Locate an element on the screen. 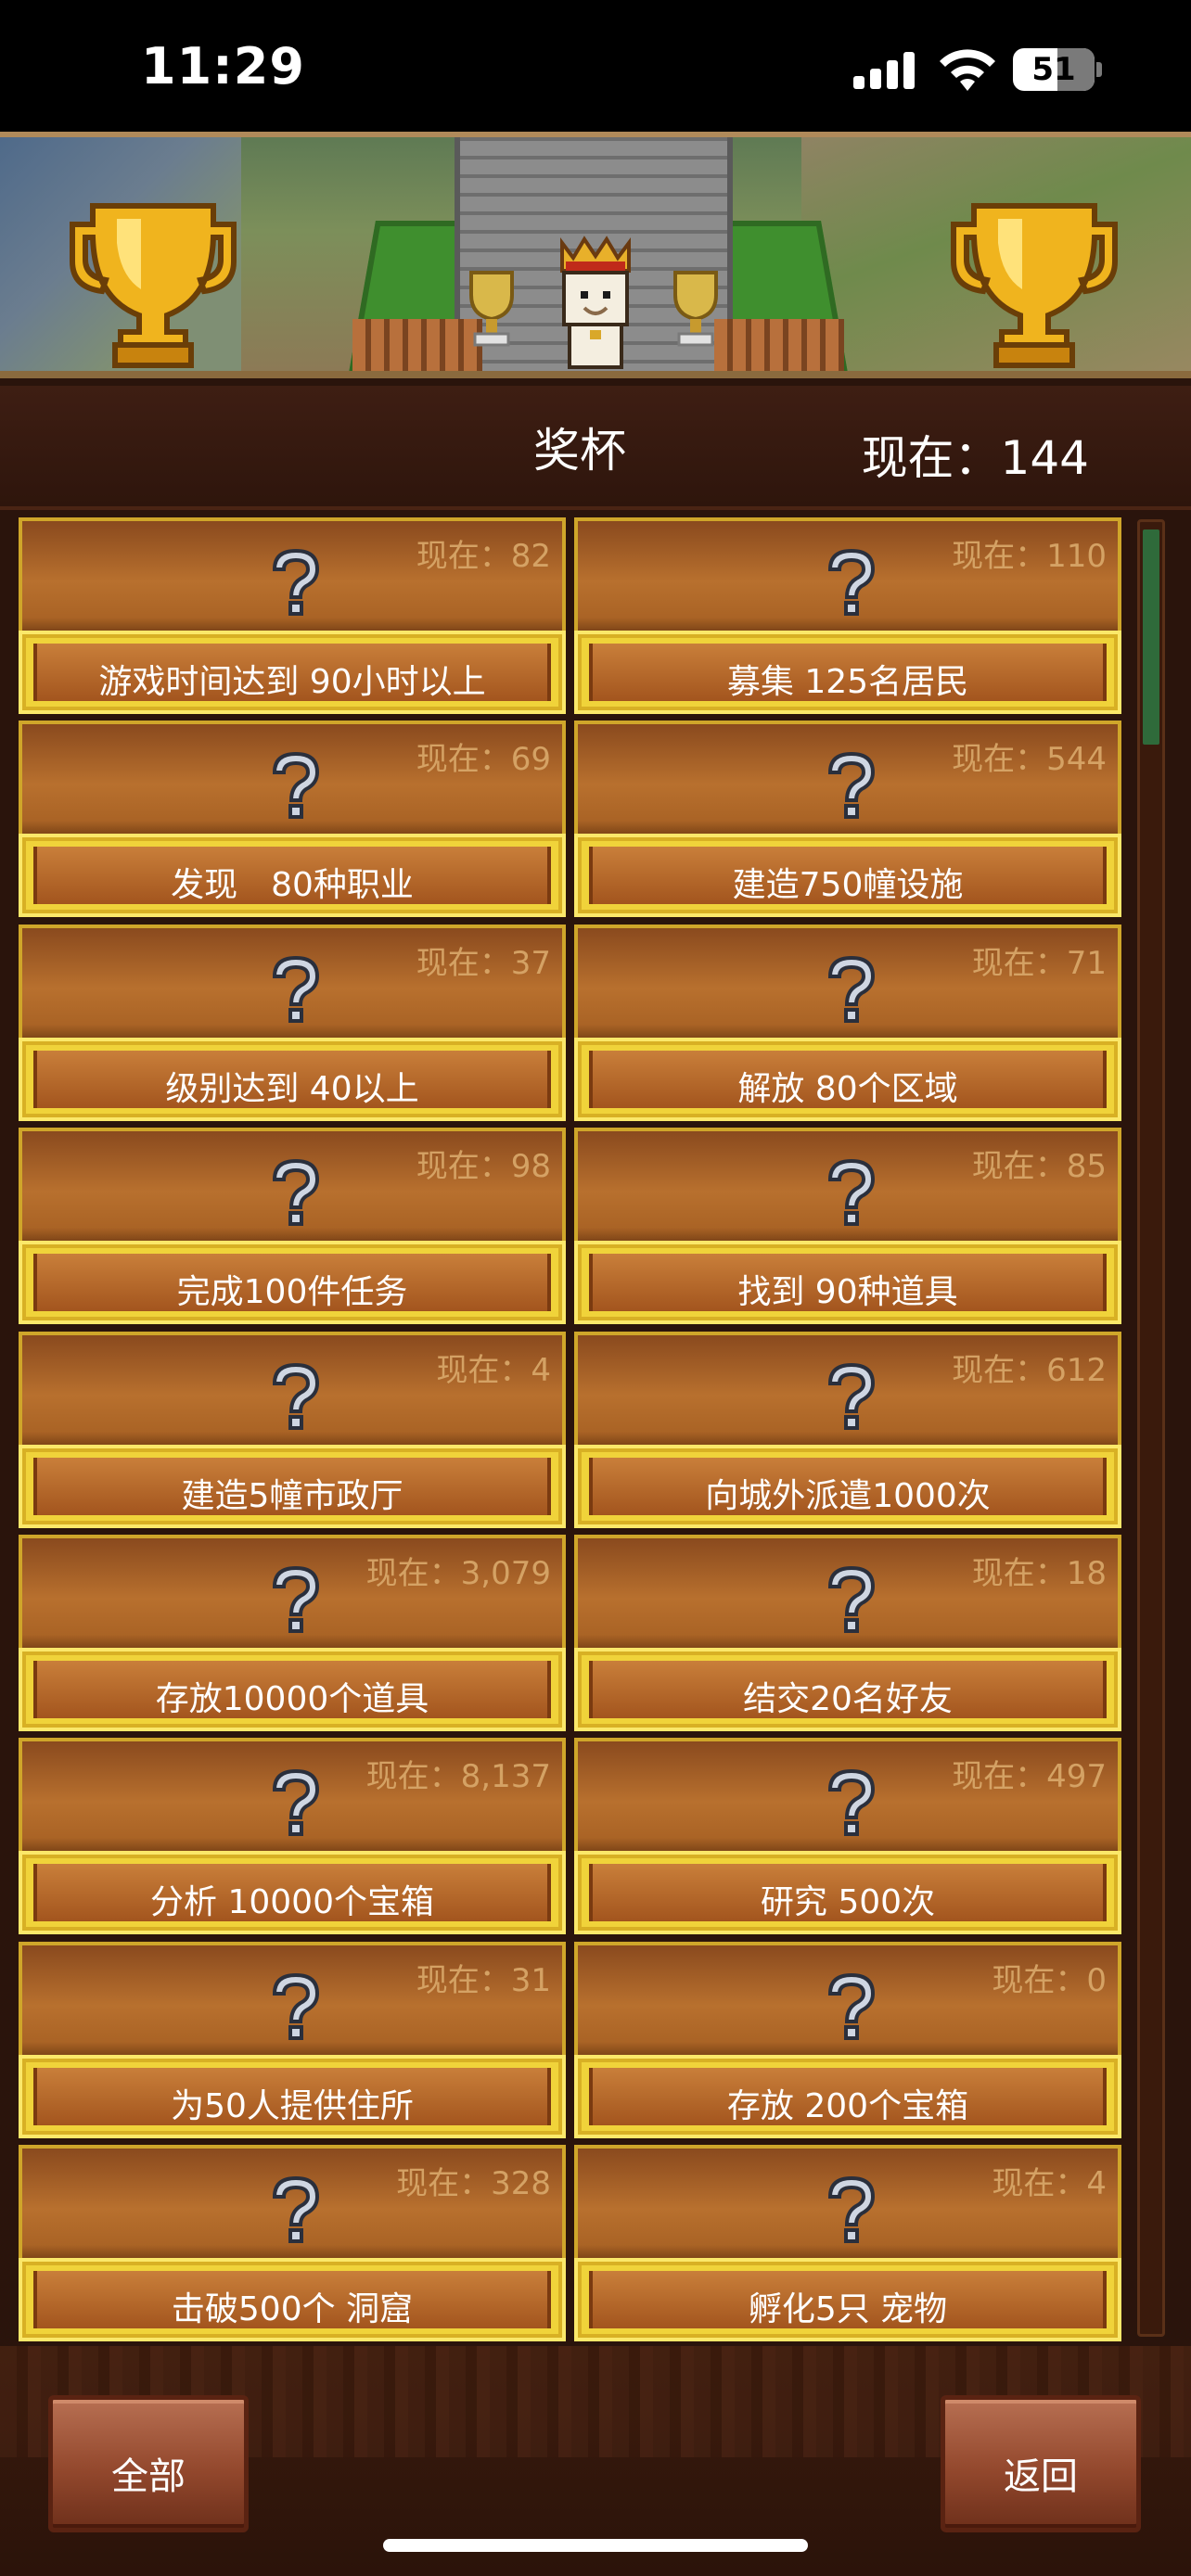  back-button: 返回 is located at coordinates (1041, 2463).